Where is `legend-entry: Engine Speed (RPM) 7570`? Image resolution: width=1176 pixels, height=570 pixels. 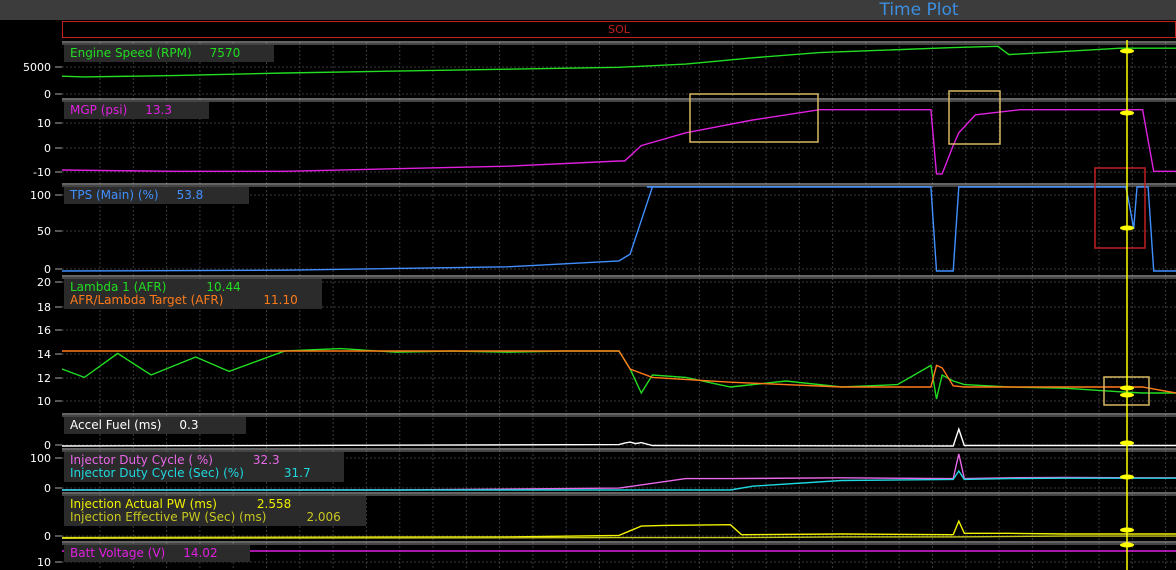
legend-entry: Engine Speed (RPM) 7570 is located at coordinates (169, 53).